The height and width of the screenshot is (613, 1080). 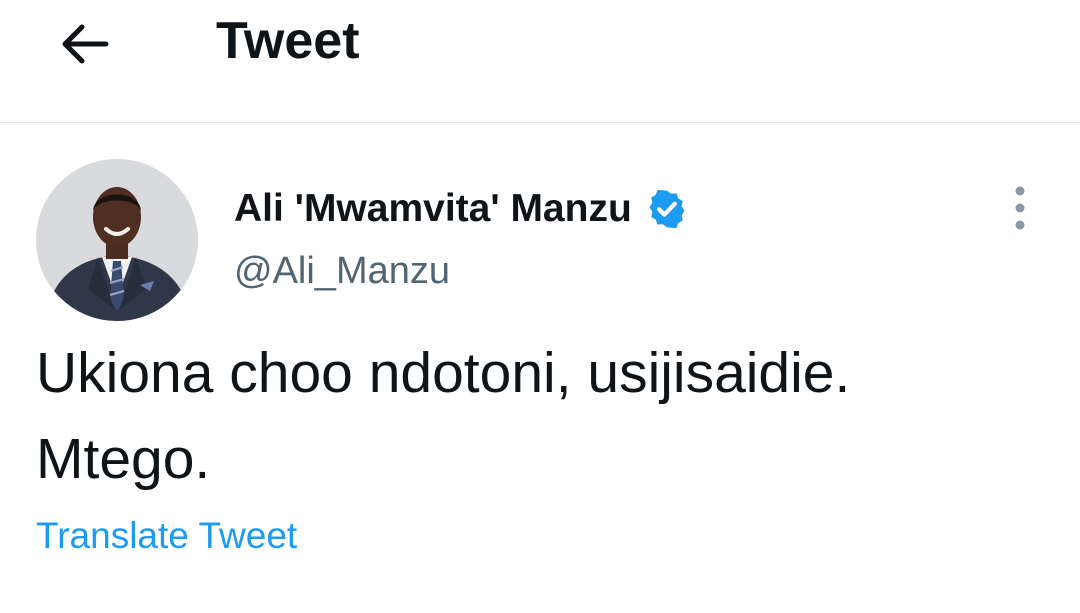 I want to click on avatar, so click(x=117, y=240).